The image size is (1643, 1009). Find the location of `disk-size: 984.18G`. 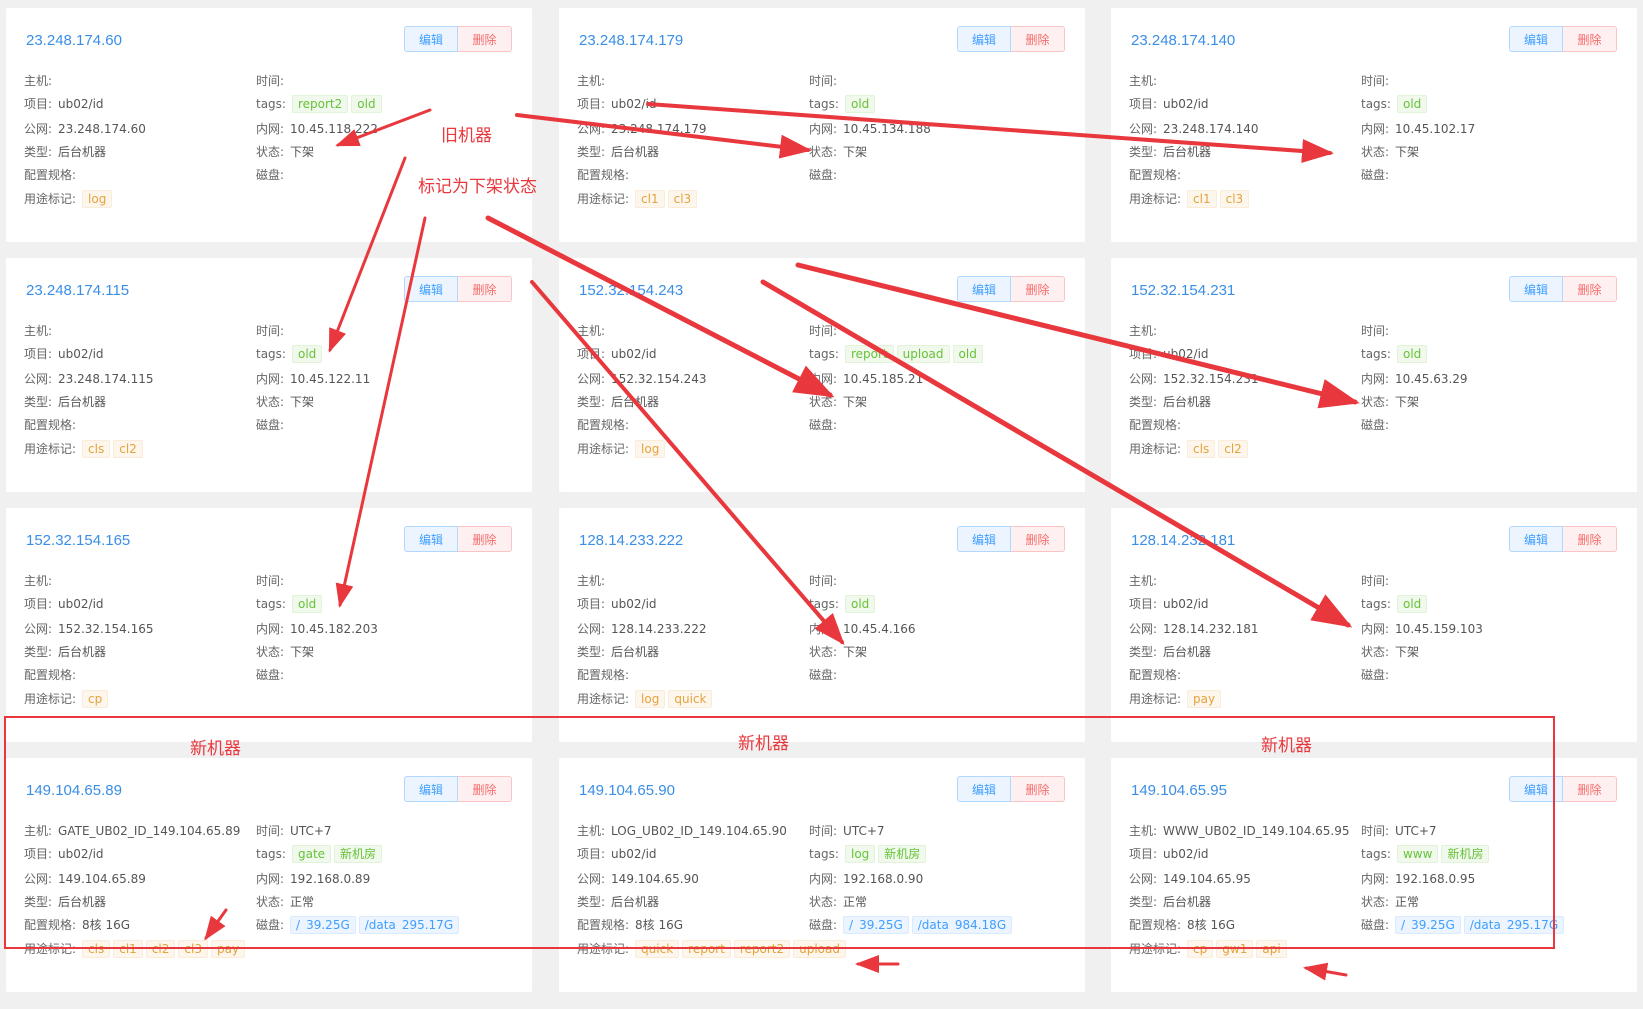

disk-size: 984.18G is located at coordinates (980, 925).